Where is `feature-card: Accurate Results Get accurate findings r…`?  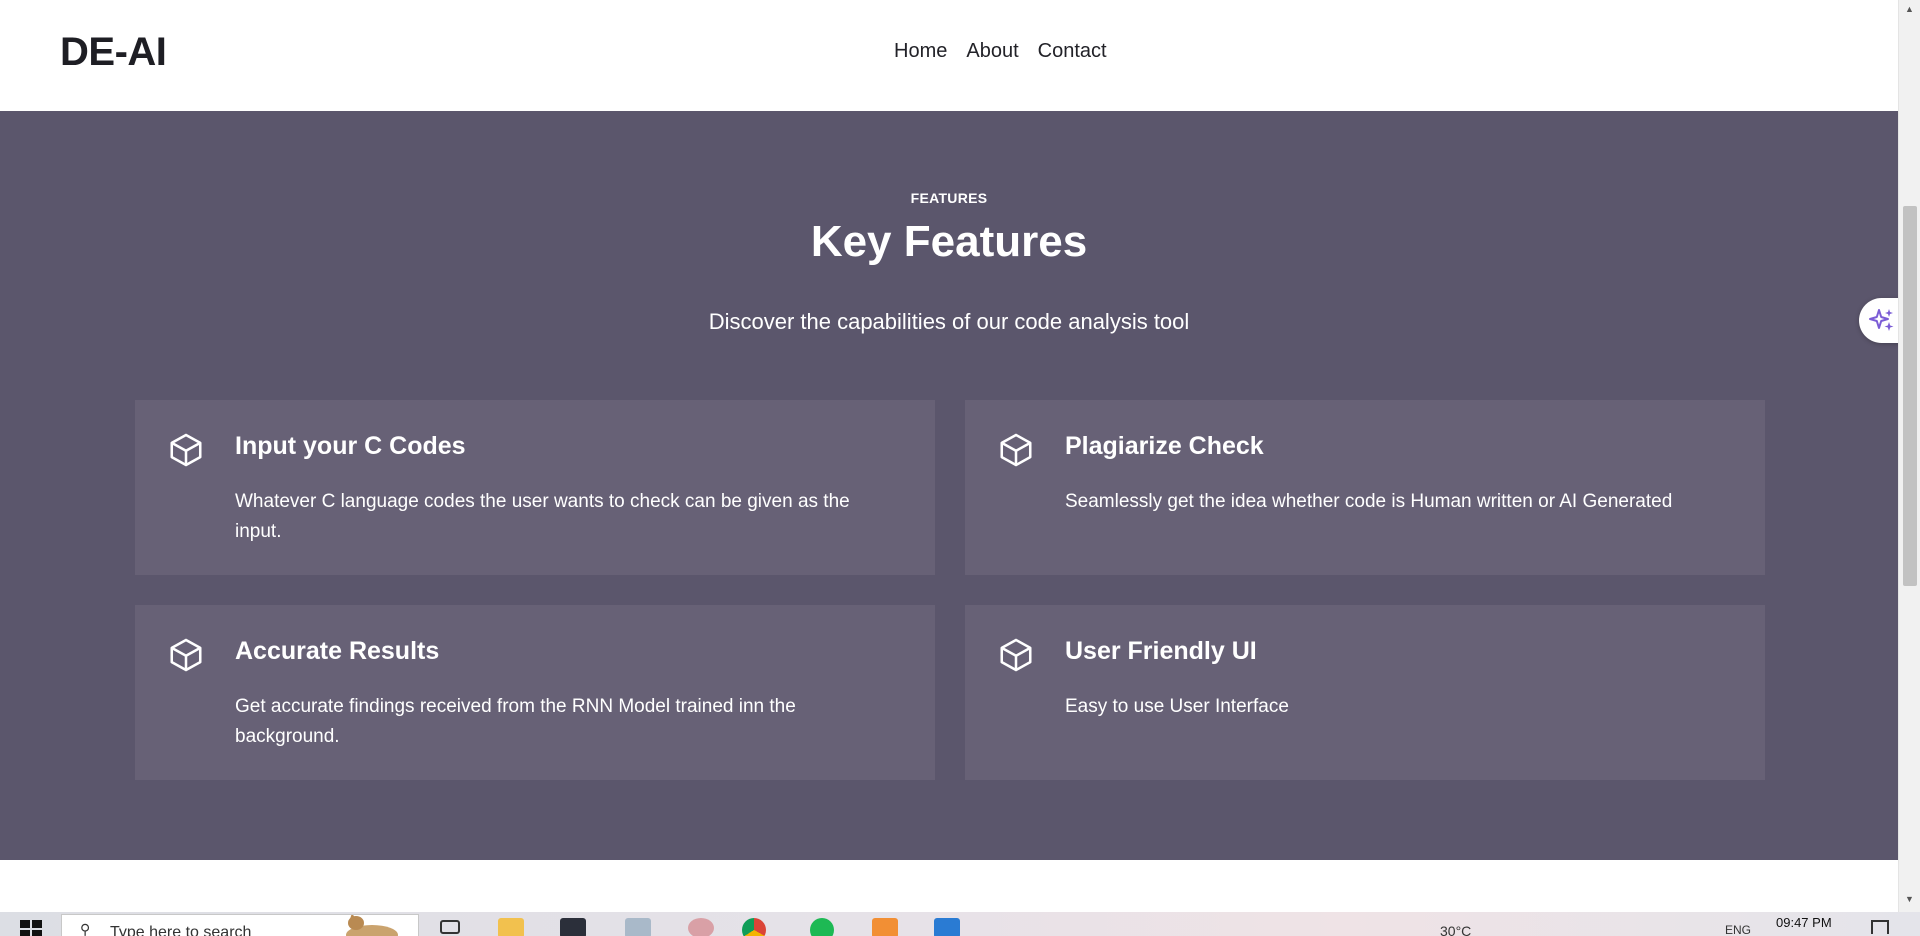
feature-card: Accurate Results Get accurate findings r… is located at coordinates (535, 692).